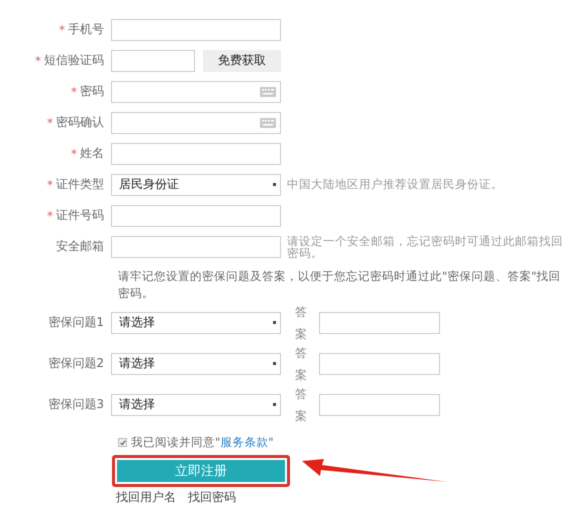 Image resolution: width=568 pixels, height=505 pixels. I want to click on field-label: 安全邮箱, so click(80, 246).